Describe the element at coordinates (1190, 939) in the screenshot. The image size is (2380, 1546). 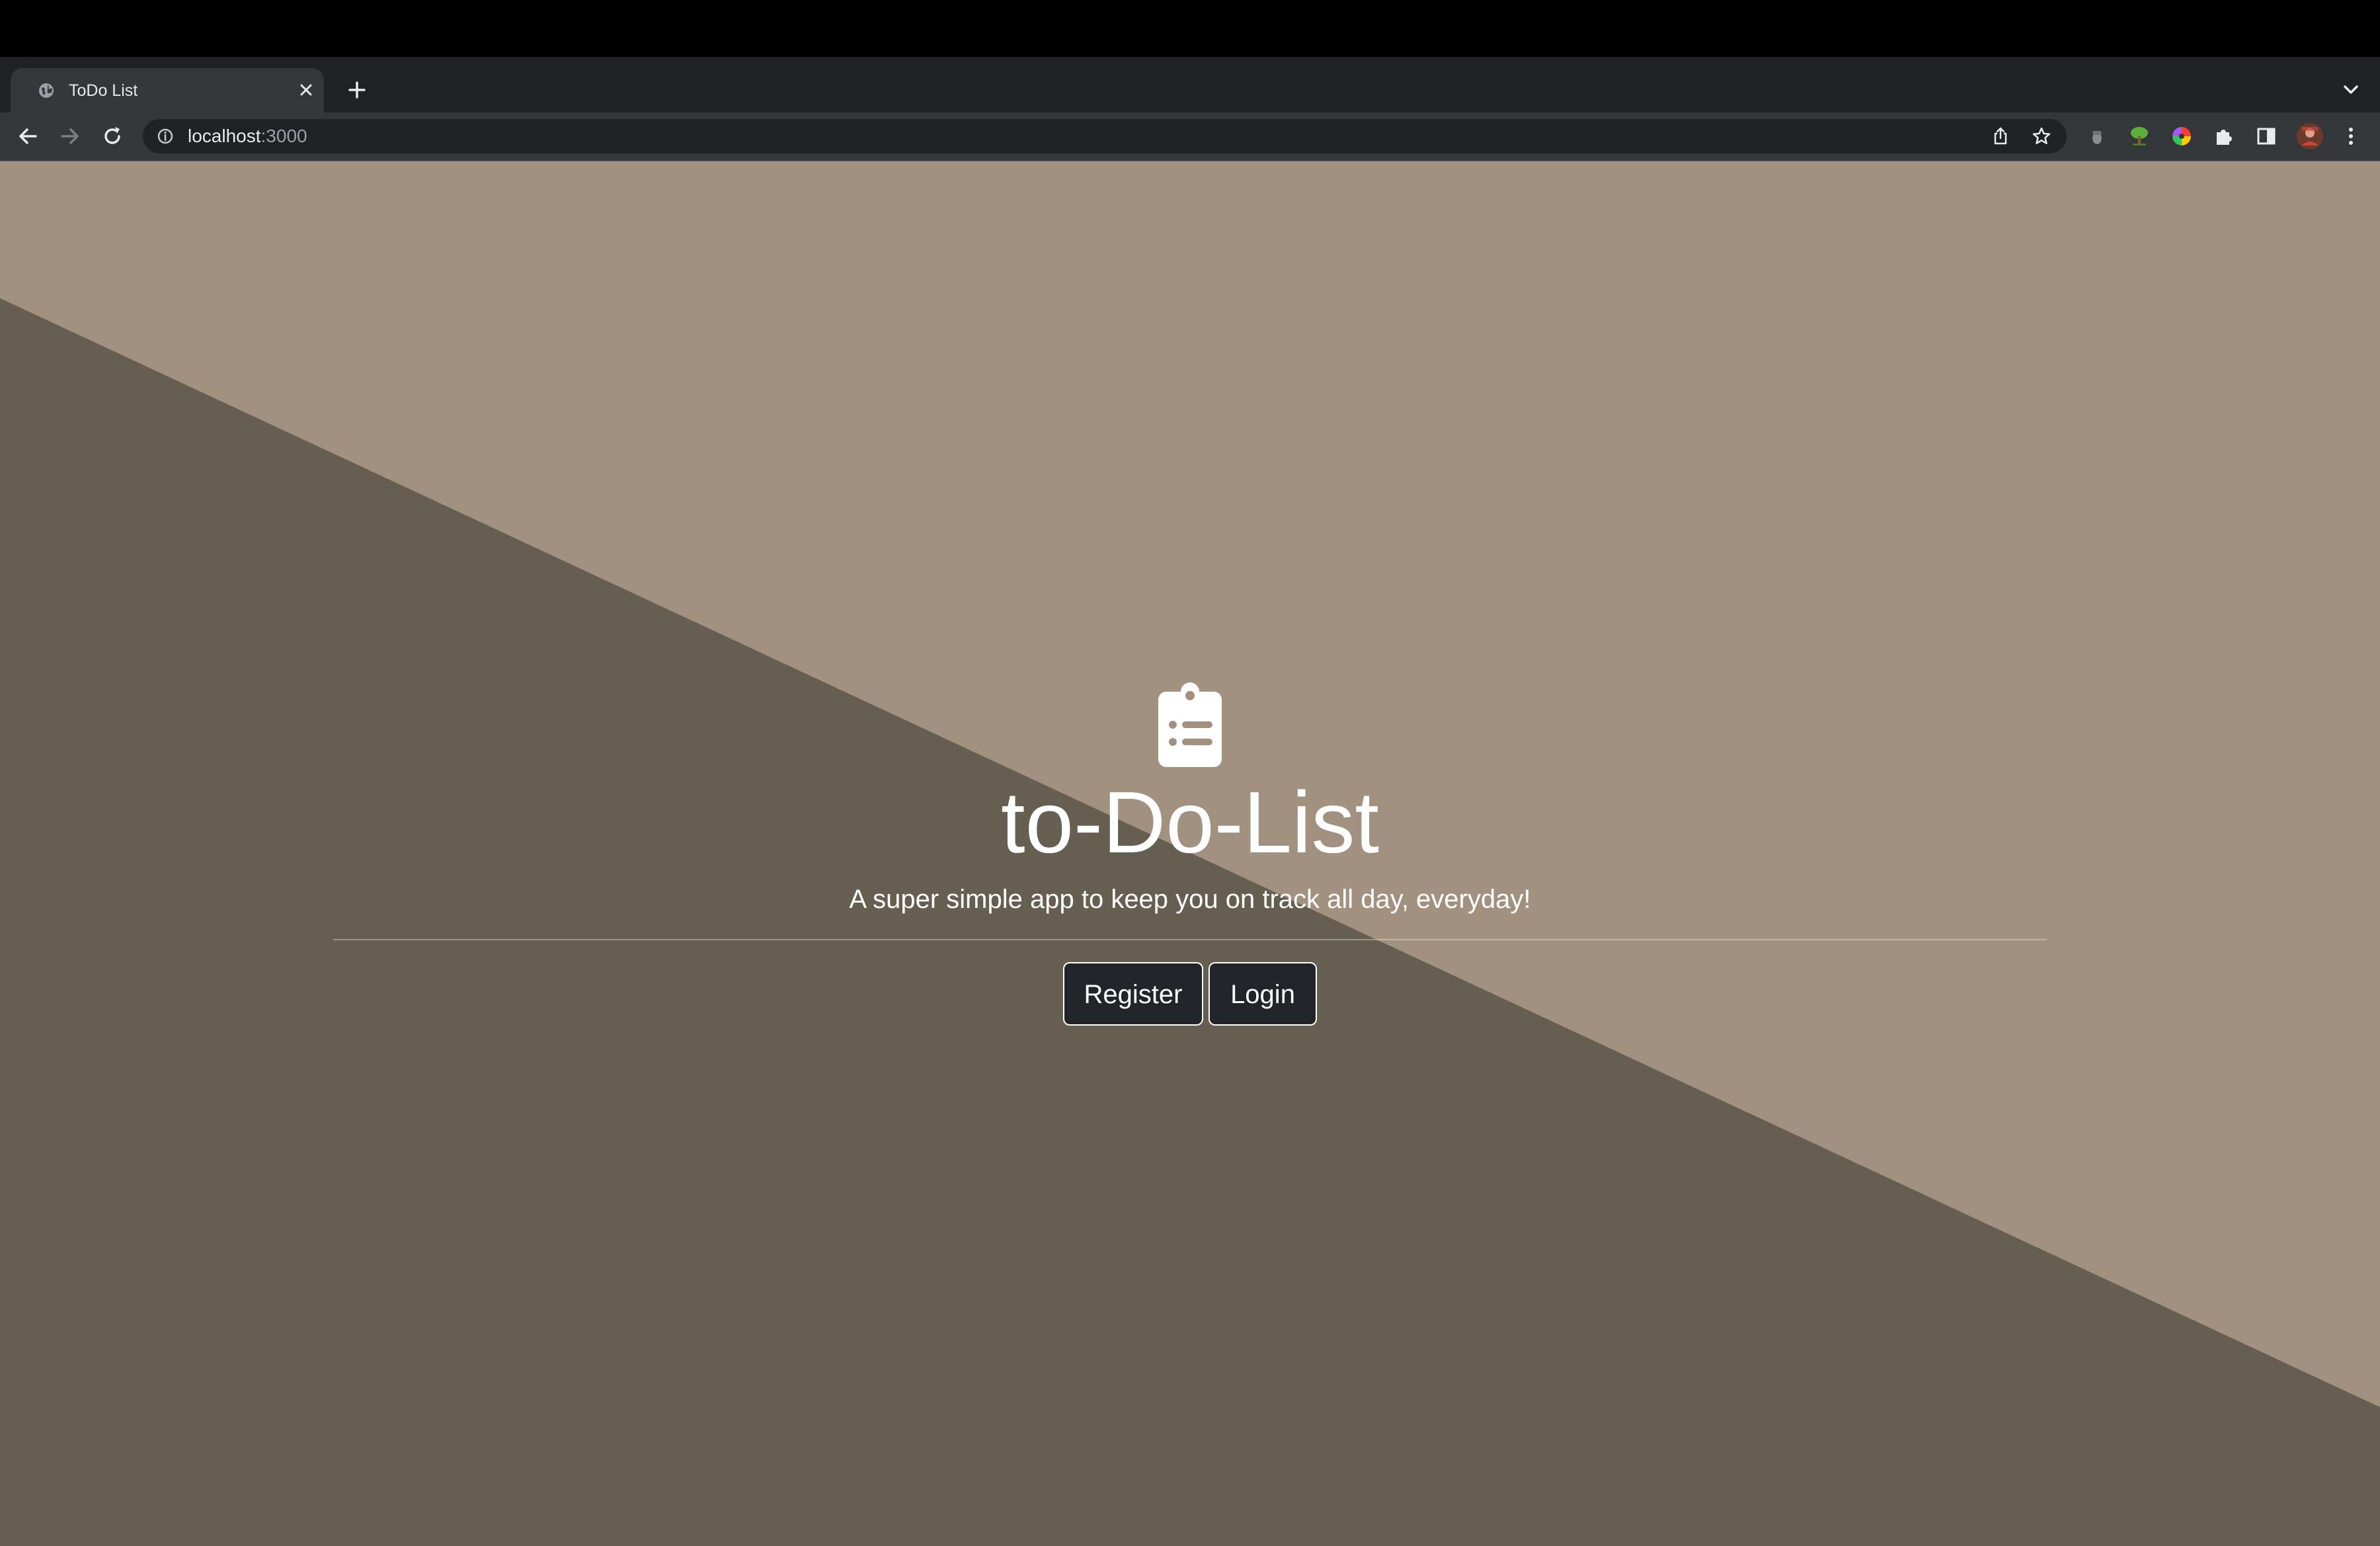
I see `divider` at that location.